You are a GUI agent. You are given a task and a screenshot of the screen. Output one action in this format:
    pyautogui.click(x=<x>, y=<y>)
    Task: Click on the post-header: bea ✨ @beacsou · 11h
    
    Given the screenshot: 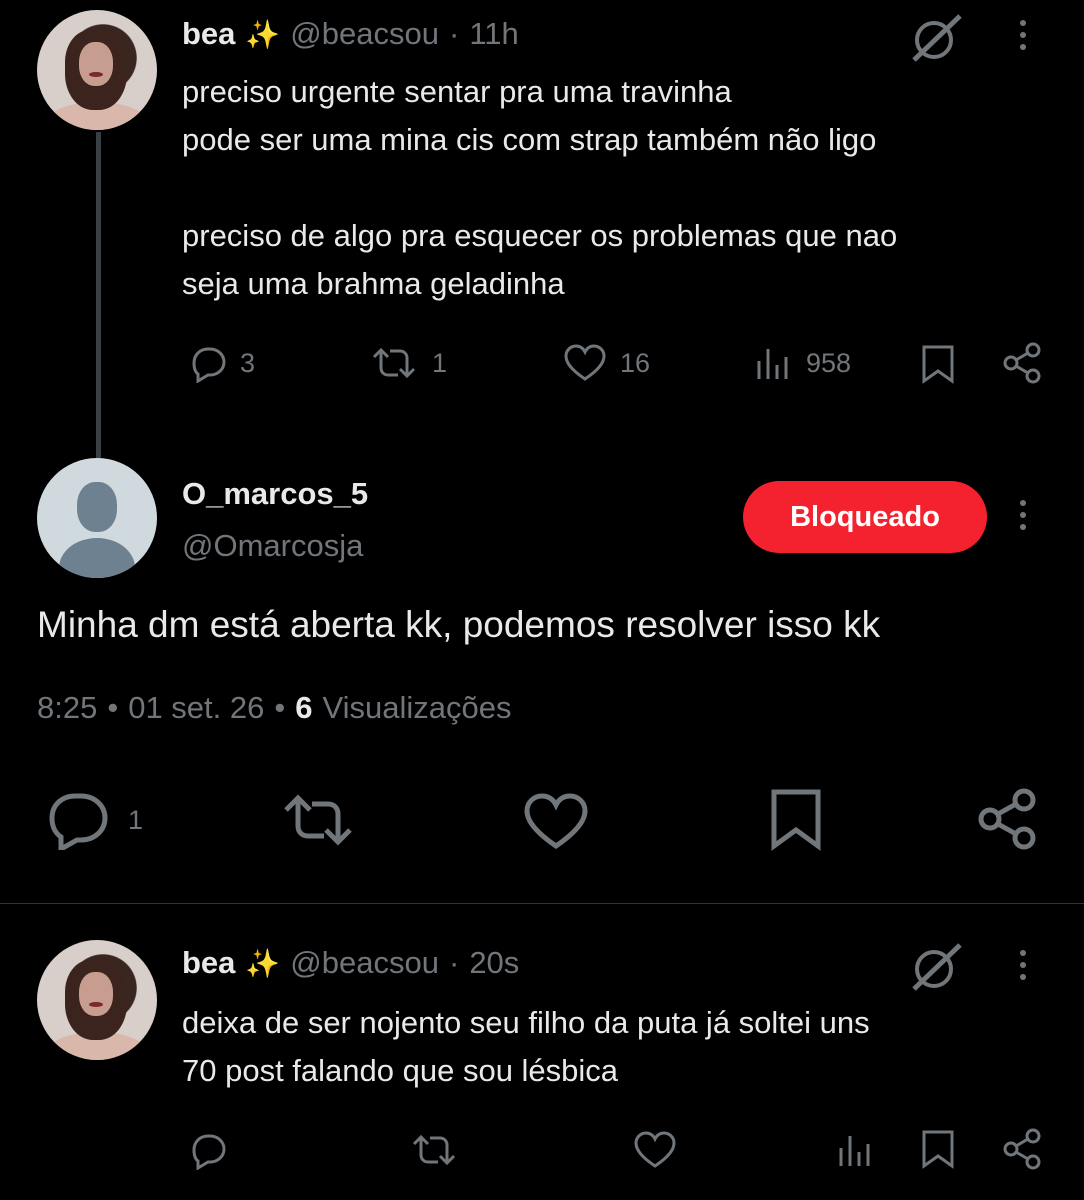 What is the action you would take?
    pyautogui.click(x=350, y=34)
    